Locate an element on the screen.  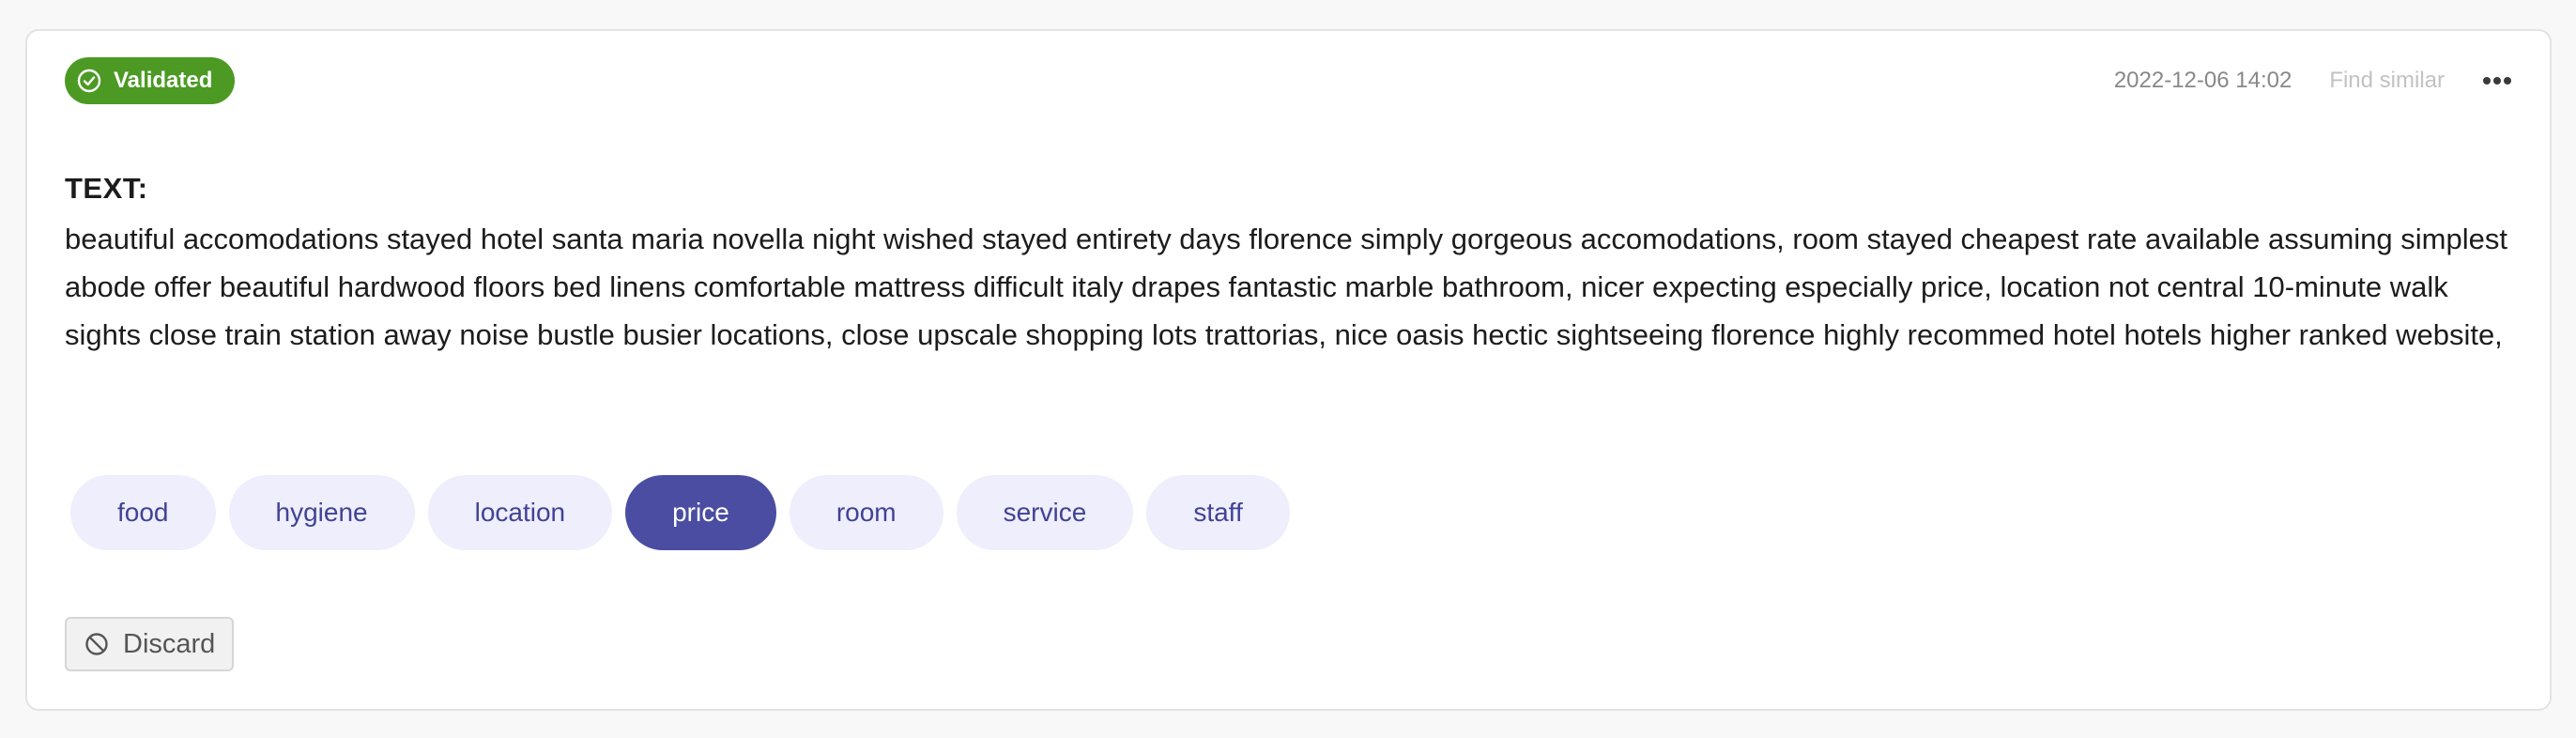
ban-icon is located at coordinates (97, 644).